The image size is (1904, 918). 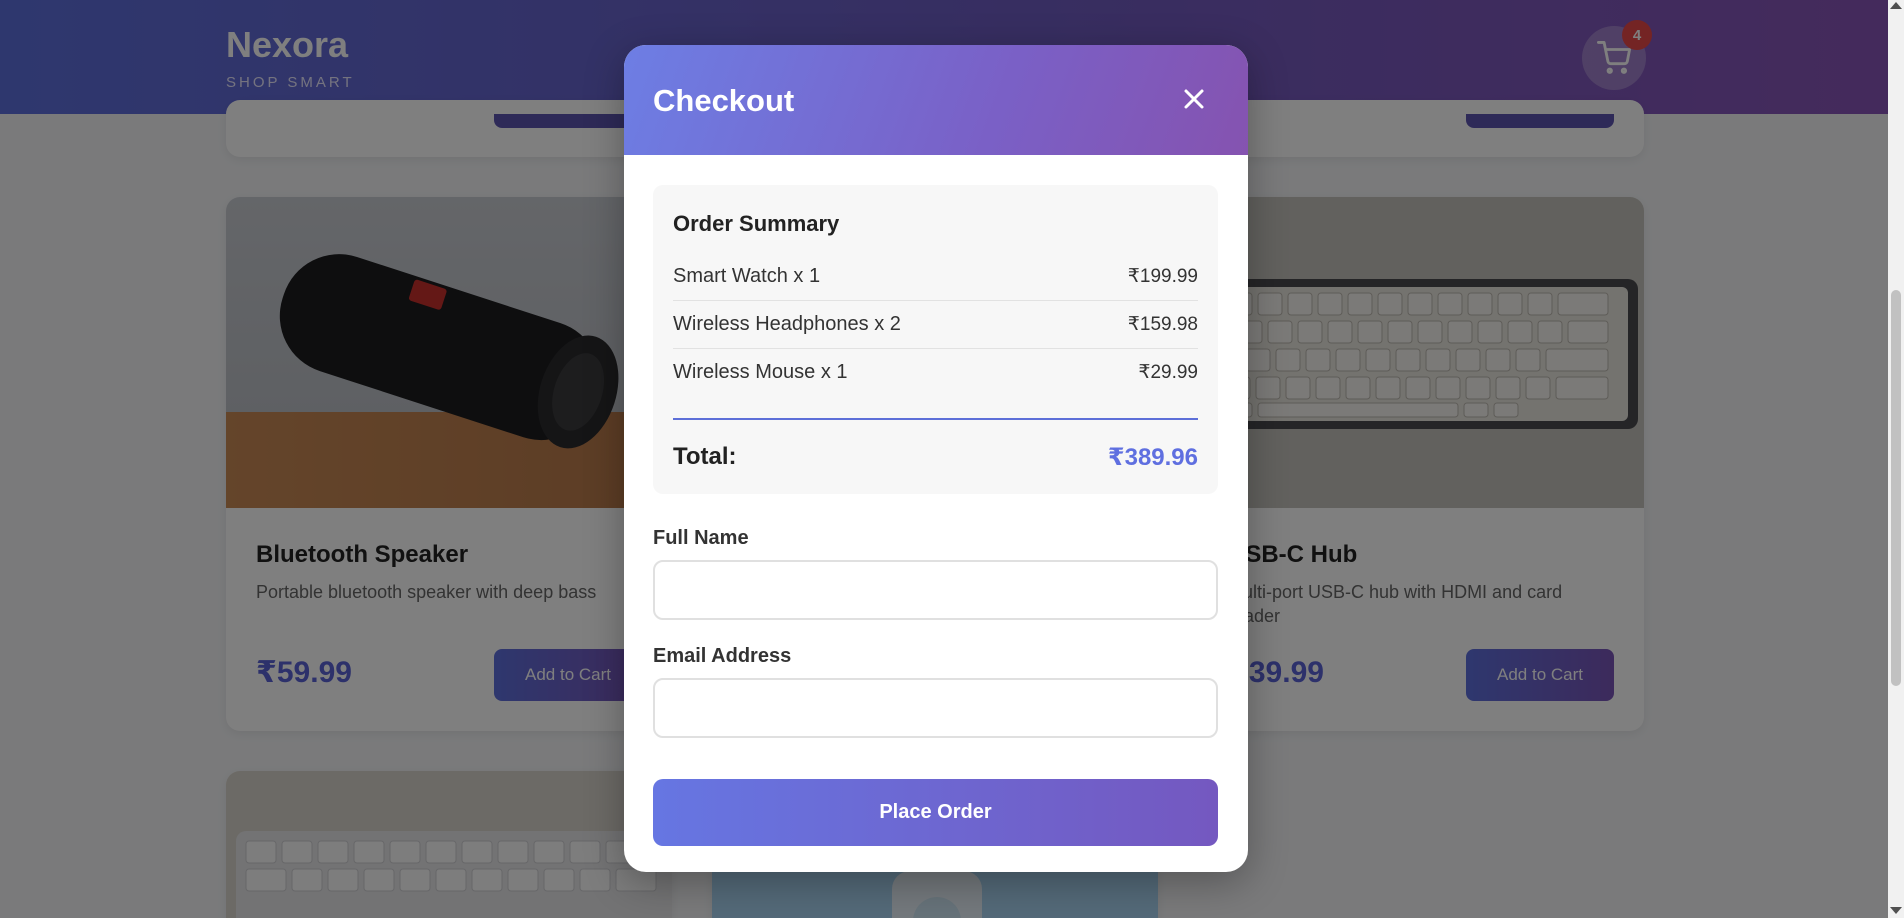 I want to click on full-name-input, so click(x=935, y=590).